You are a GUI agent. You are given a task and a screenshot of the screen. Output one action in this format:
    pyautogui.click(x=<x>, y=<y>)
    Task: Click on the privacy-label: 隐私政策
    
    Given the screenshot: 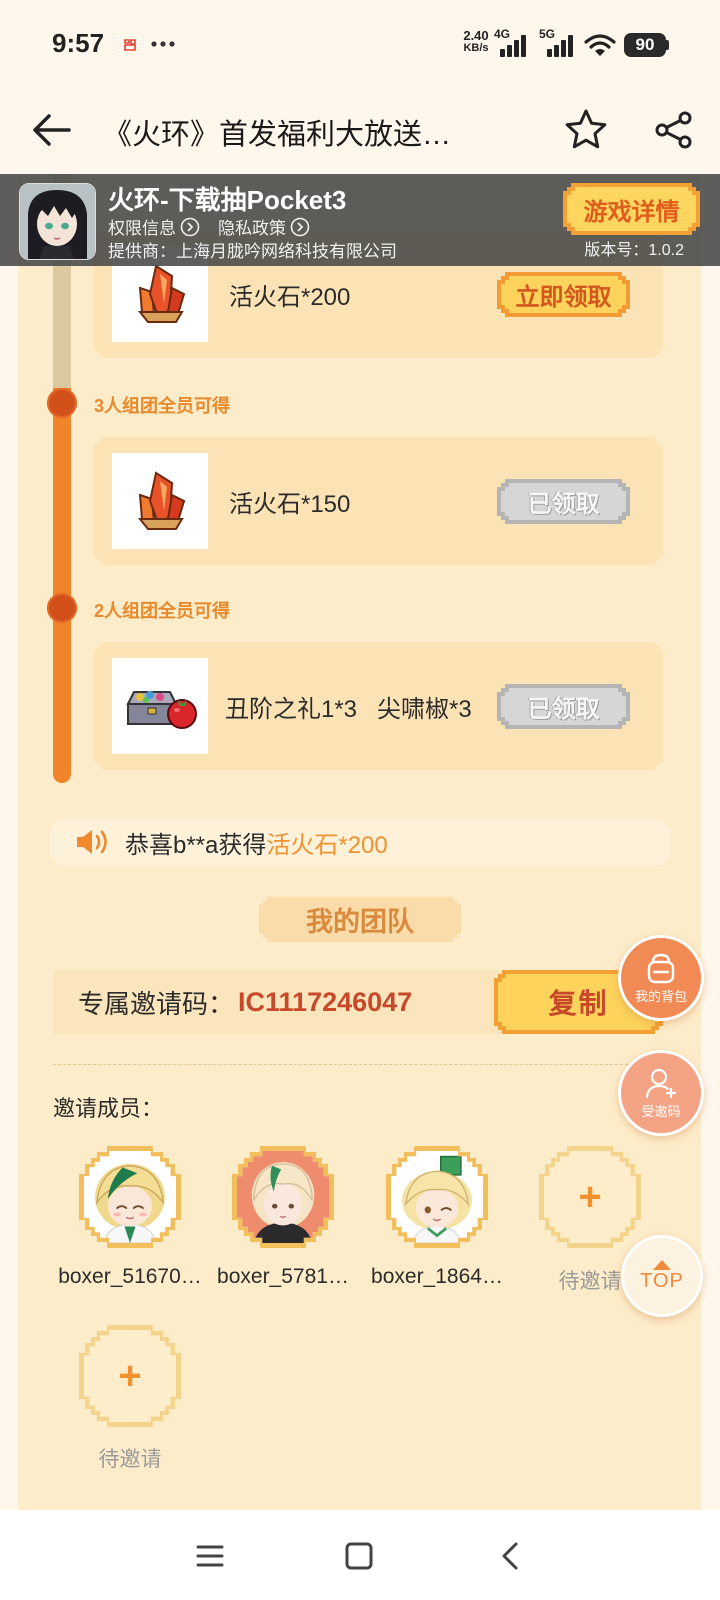 What is the action you would take?
    pyautogui.click(x=252, y=228)
    